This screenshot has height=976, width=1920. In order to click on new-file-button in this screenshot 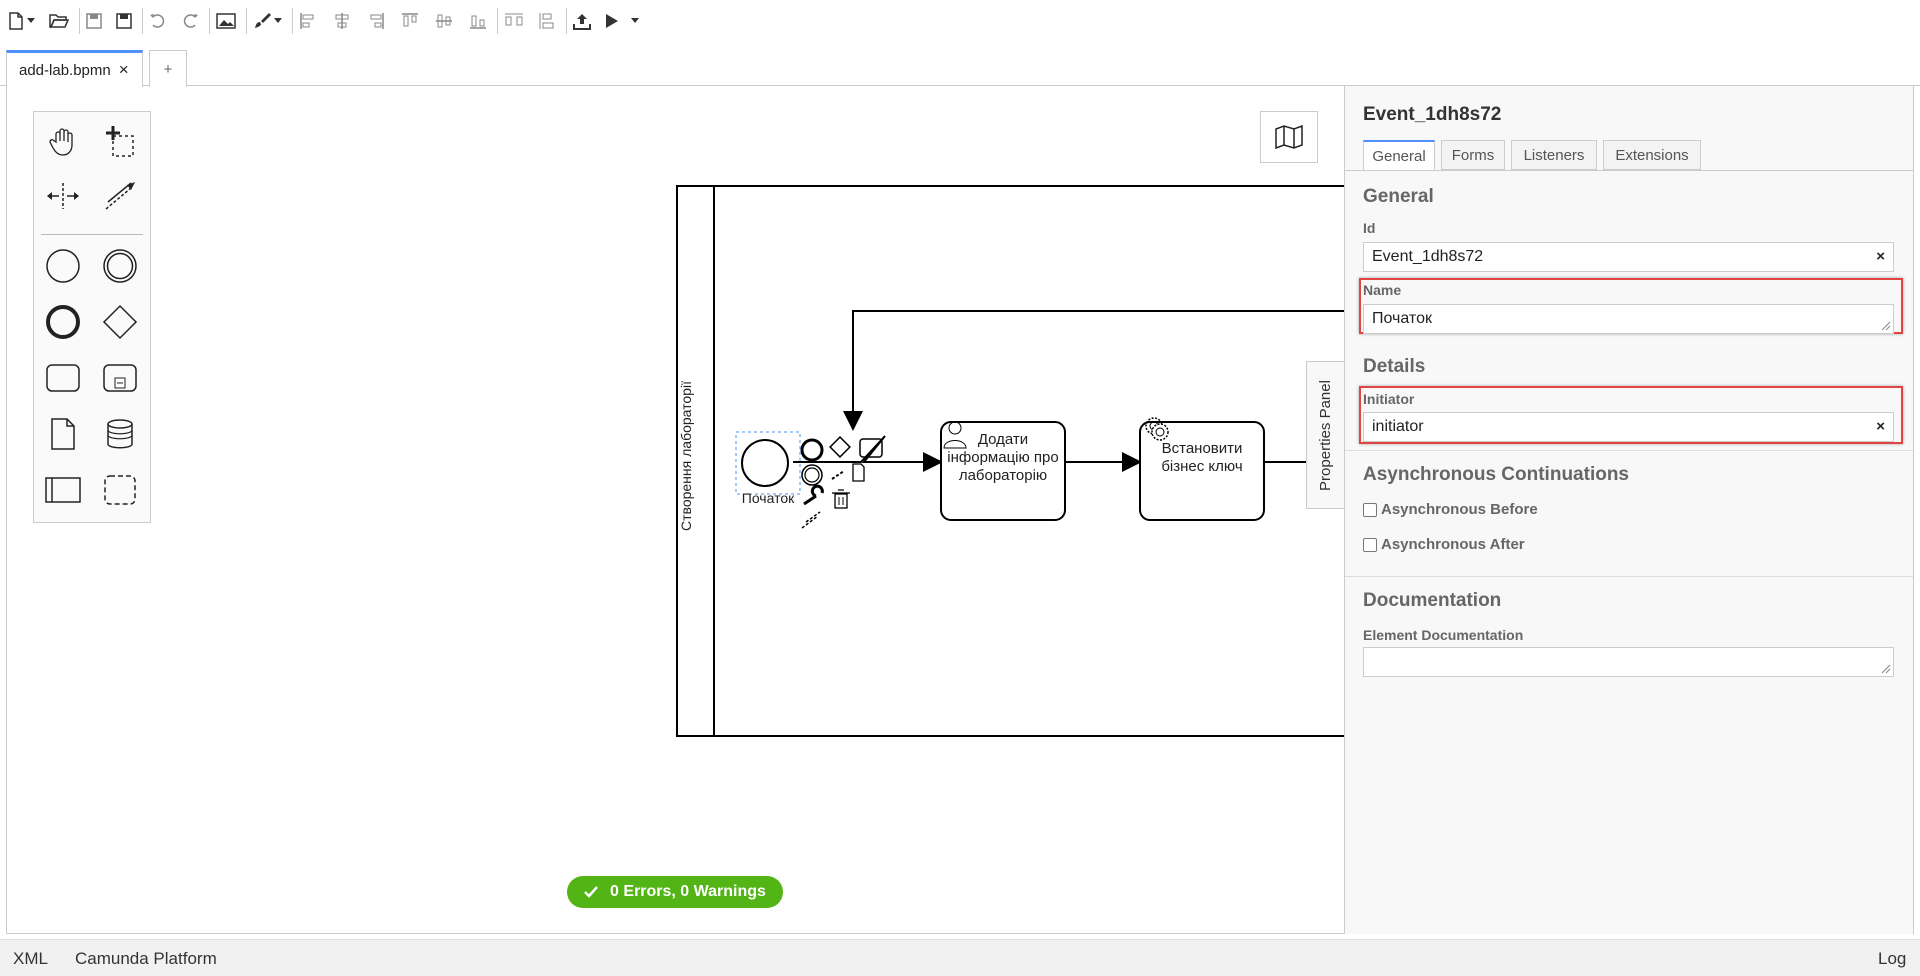, I will do `click(21, 21)`.